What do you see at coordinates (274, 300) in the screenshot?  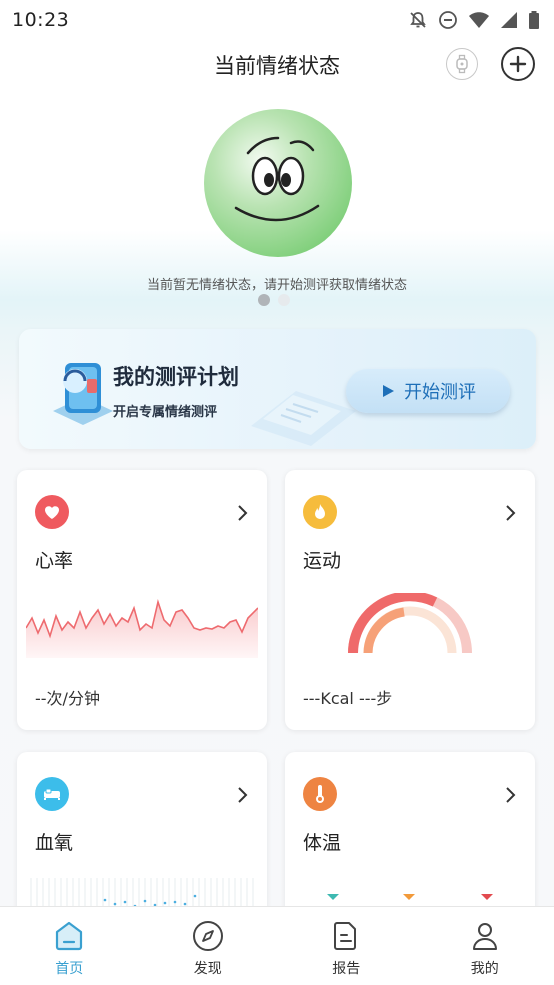 I see `carousel-indicator` at bounding box center [274, 300].